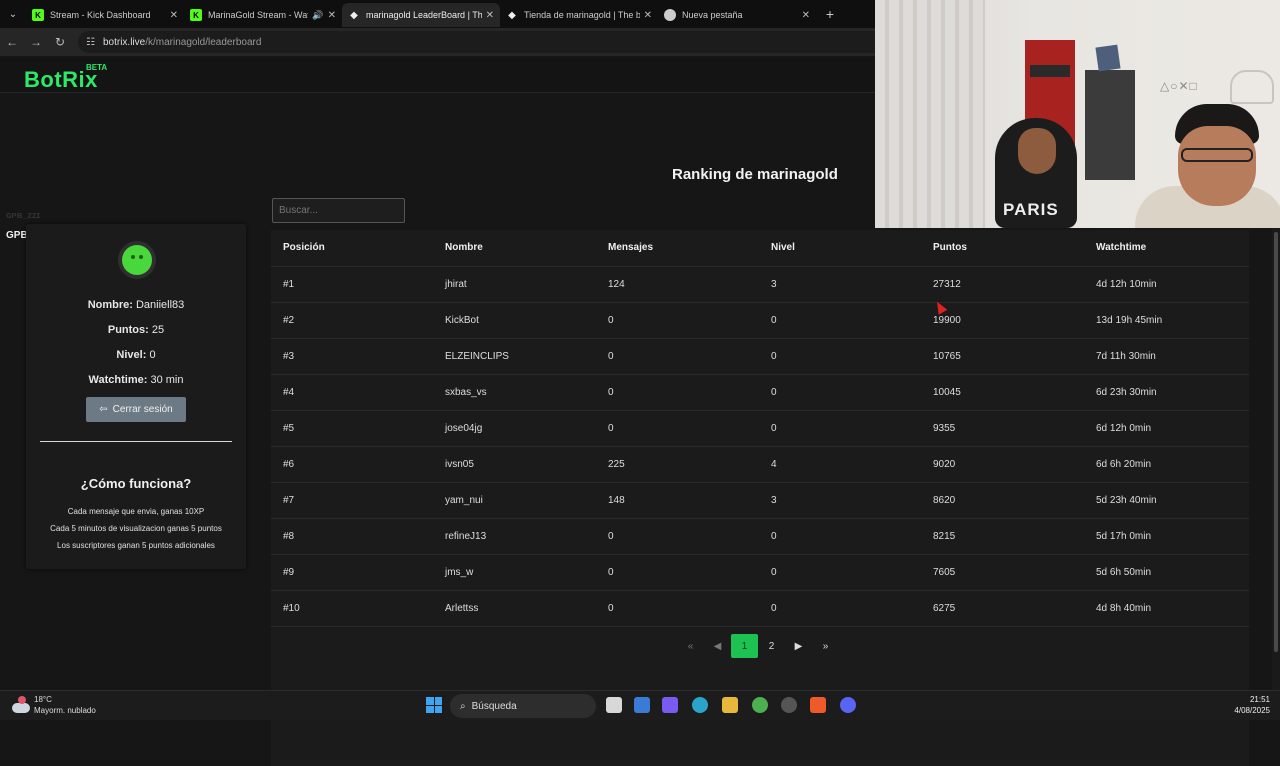 This screenshot has width=1280, height=766. What do you see at coordinates (582, 15) in the screenshot?
I see `tab-title: Tienda de marinagold | The be` at bounding box center [582, 15].